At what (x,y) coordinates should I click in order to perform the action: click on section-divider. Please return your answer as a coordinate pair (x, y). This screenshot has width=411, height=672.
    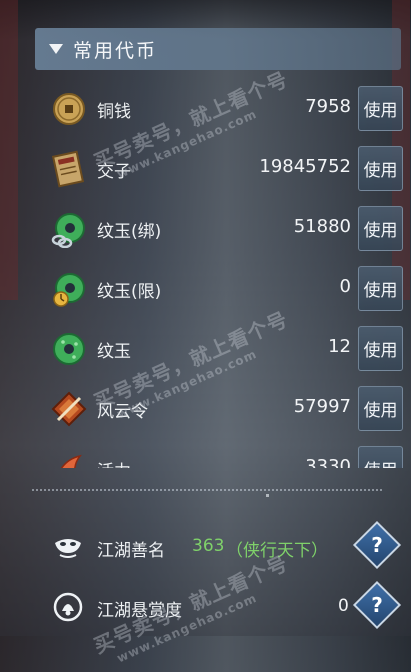
    Looking at the image, I should click on (207, 490).